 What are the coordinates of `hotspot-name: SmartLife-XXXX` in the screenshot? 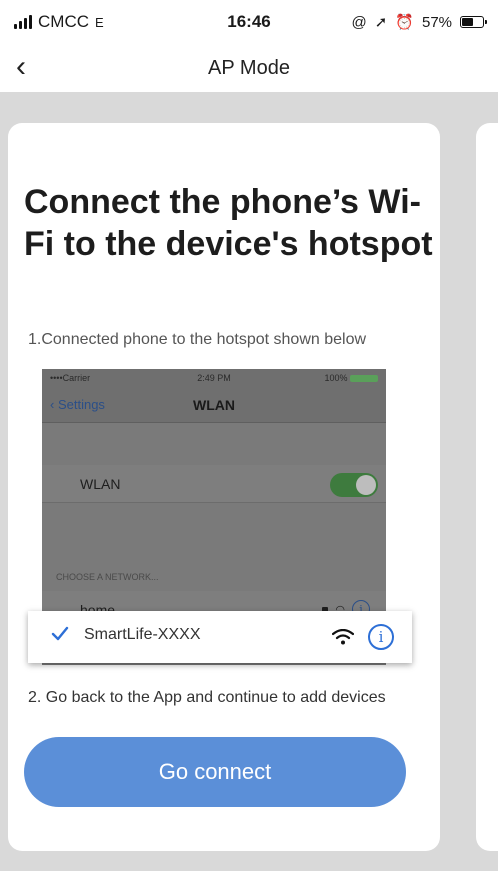 It's located at (142, 634).